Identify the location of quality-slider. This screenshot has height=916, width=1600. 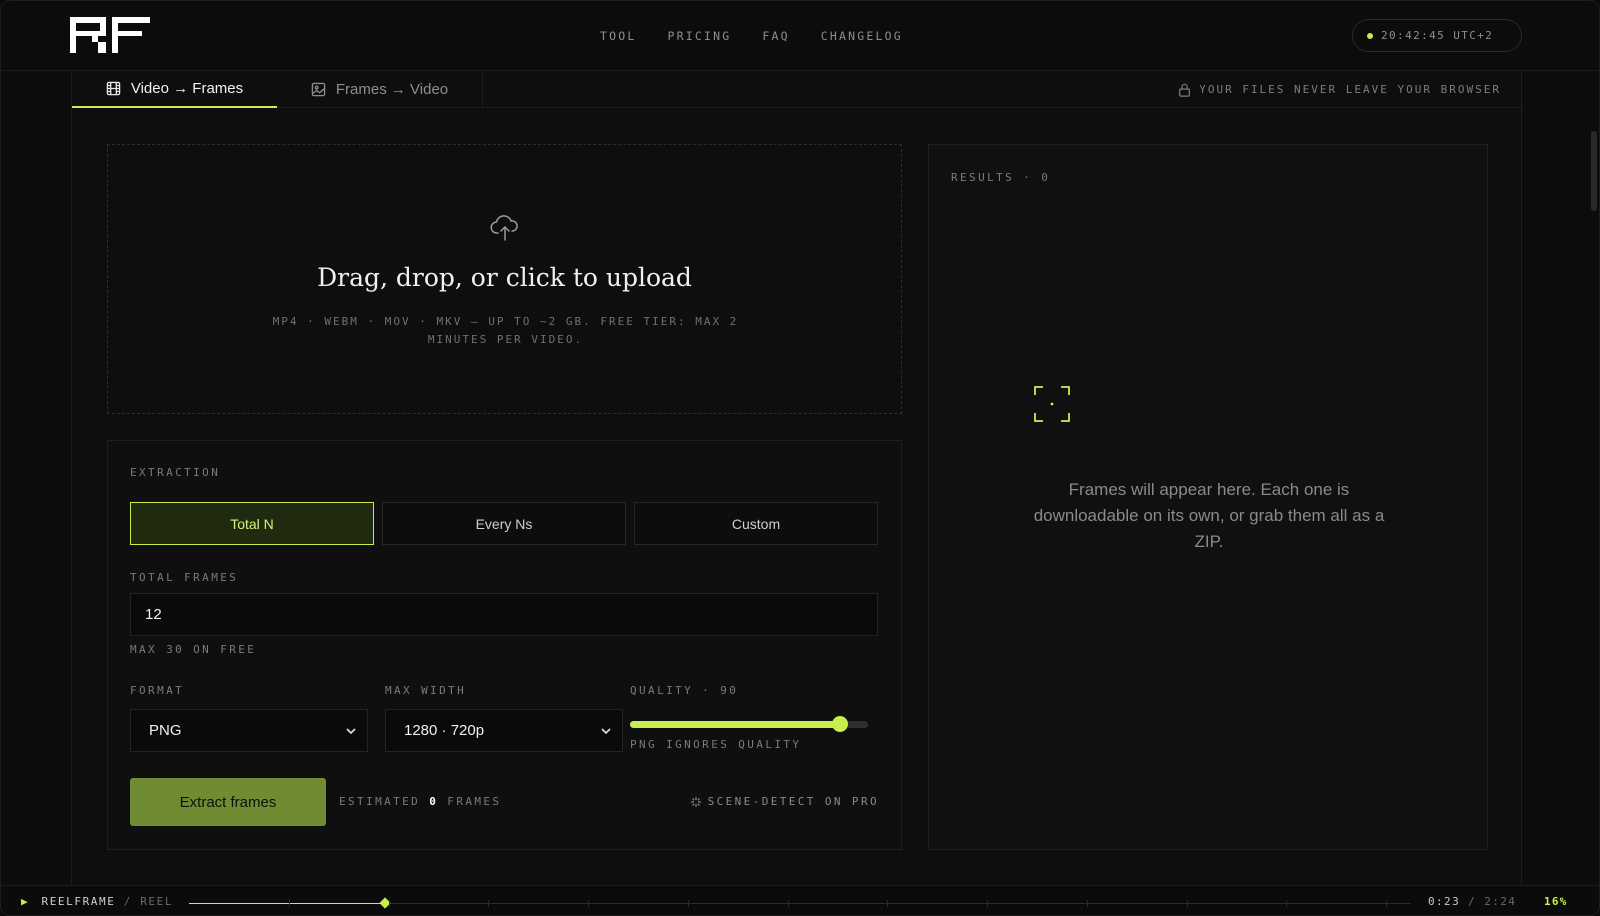
(749, 724).